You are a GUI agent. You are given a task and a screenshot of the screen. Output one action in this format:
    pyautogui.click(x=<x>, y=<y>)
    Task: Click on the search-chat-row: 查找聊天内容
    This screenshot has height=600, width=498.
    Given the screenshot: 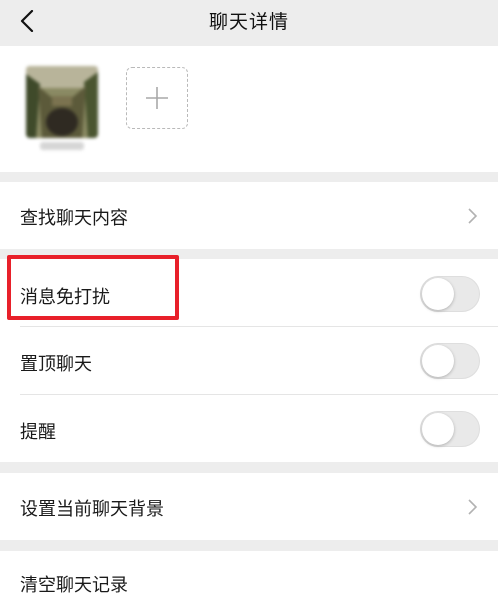 What is the action you would take?
    pyautogui.click(x=249, y=215)
    